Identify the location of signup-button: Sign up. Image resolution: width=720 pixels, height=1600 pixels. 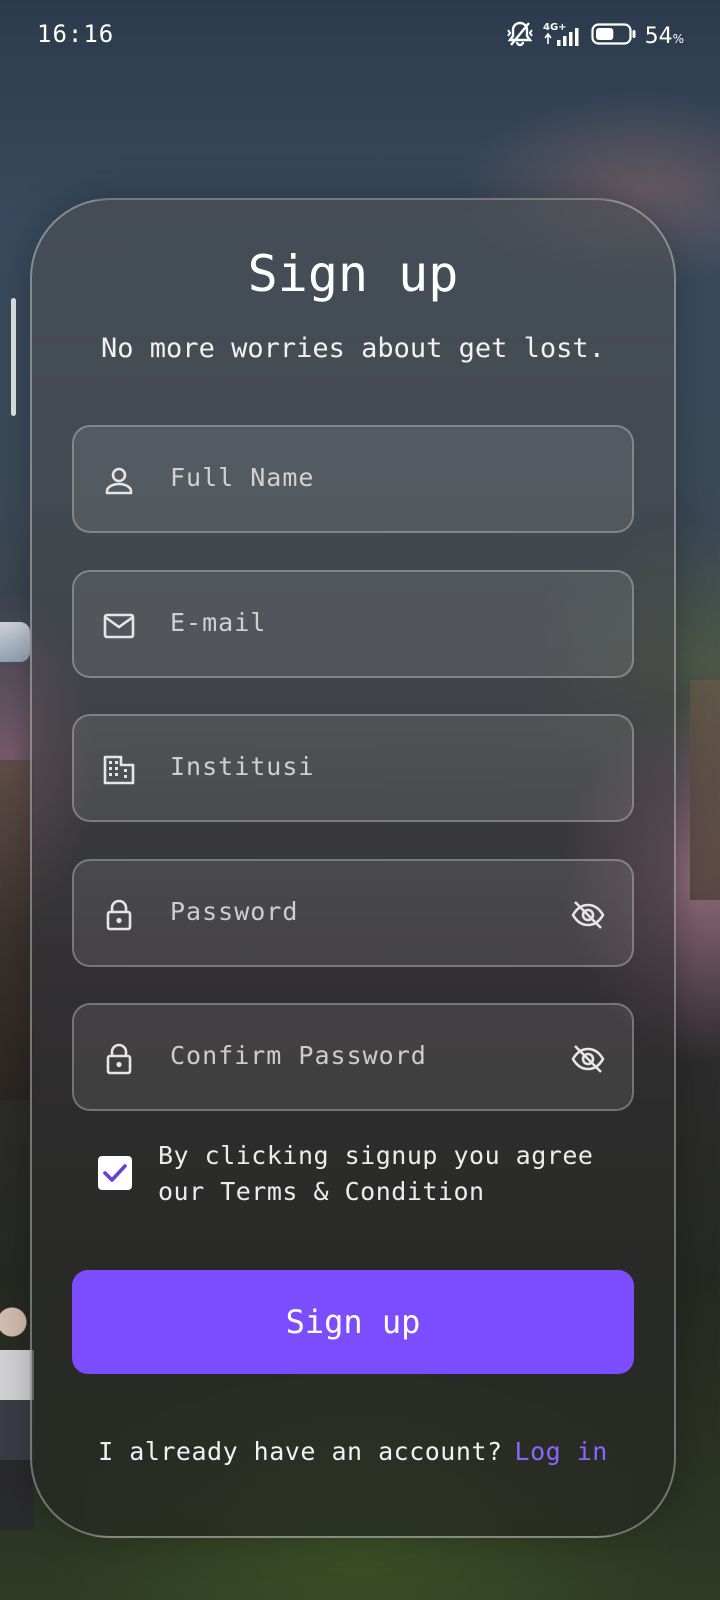
(353, 1322).